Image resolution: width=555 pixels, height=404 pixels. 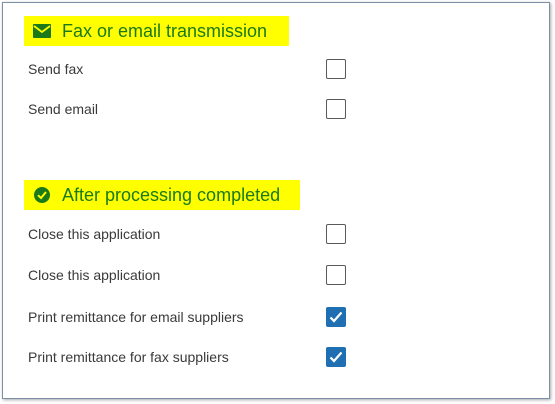 I want to click on close-application-label-1: Close this application, so click(x=94, y=234).